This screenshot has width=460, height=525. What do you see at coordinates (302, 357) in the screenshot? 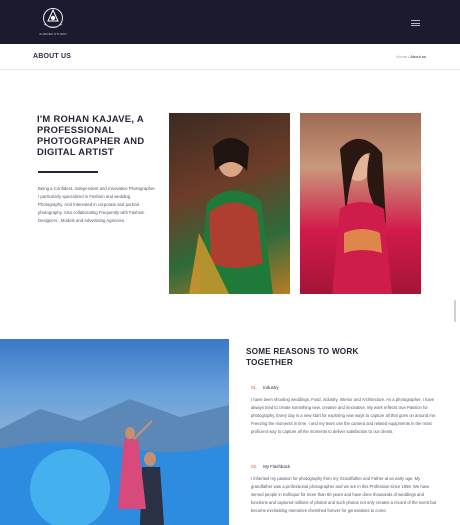
I see `reasons-heading: SOME REASONS TO WORK TOGETHER` at bounding box center [302, 357].